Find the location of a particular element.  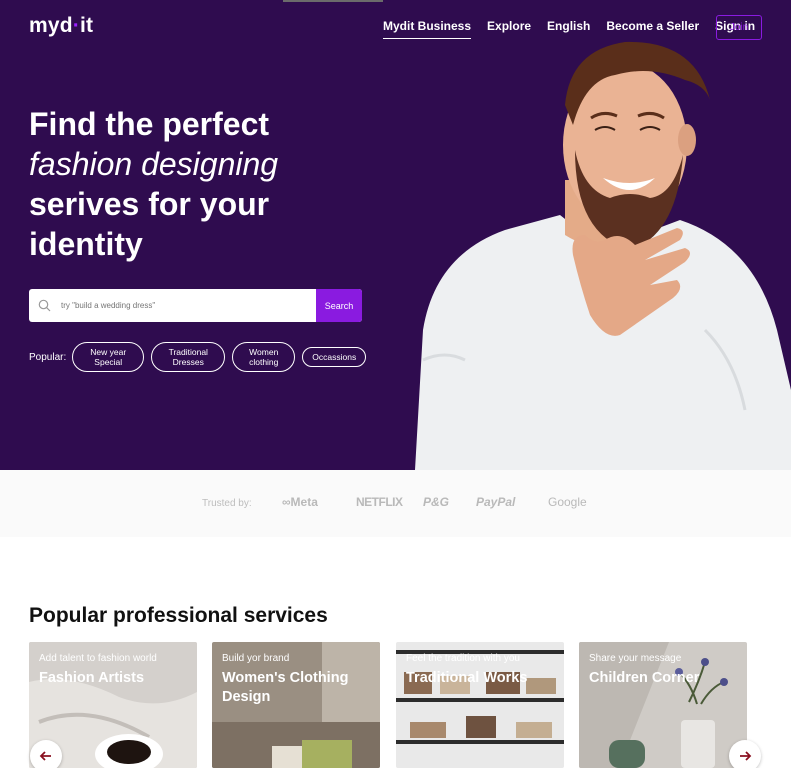

popular-tag-women: Women clothing is located at coordinates (264, 357).